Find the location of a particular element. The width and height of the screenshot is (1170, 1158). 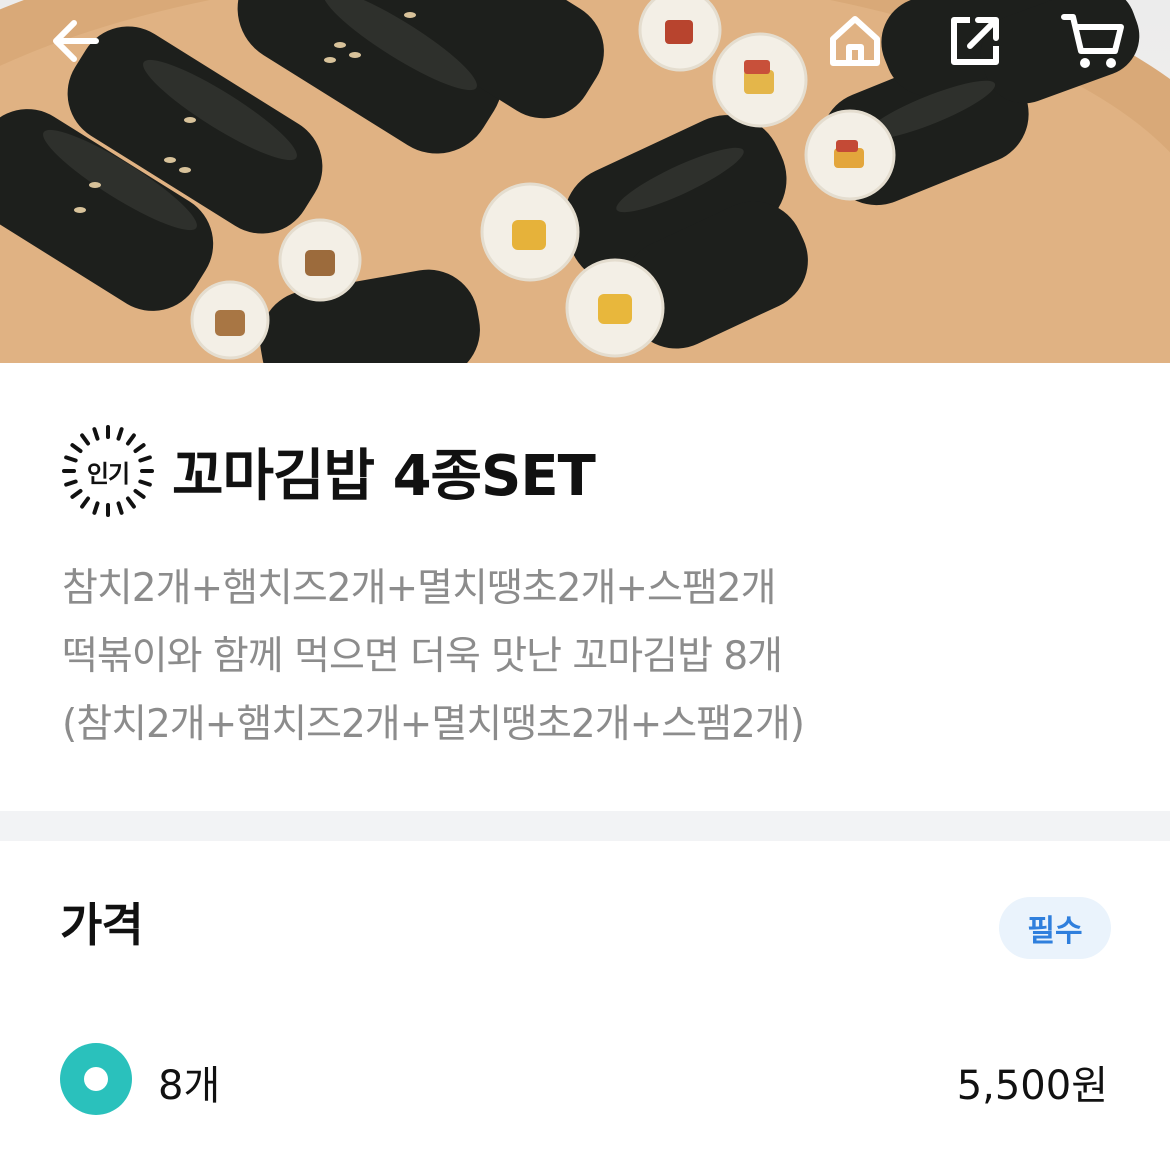

price-option-row: 8개 5,500원 is located at coordinates (585, 1079).